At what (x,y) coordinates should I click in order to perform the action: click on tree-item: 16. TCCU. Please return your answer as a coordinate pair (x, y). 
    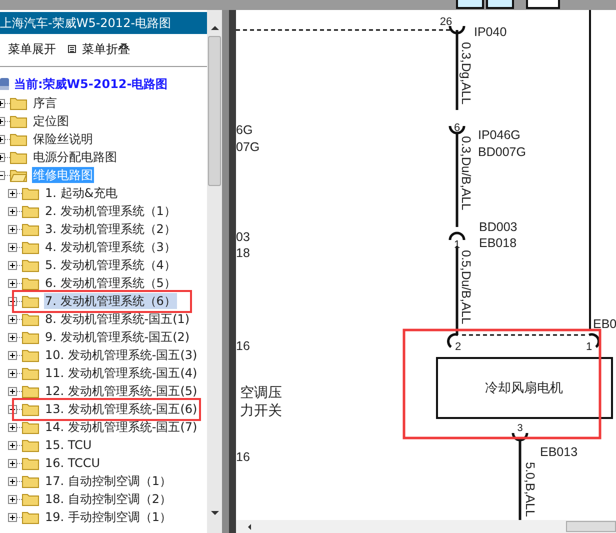
    Looking at the image, I should click on (73, 463).